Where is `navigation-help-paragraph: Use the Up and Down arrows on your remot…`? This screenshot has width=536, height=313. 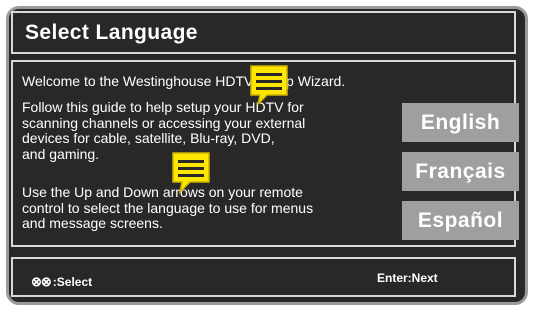
navigation-help-paragraph: Use the Up and Down arrows on your remot… is located at coordinates (212, 208).